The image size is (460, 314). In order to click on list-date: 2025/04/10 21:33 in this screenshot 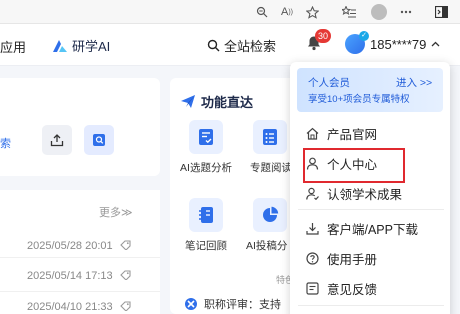, I will do `click(70, 307)`.